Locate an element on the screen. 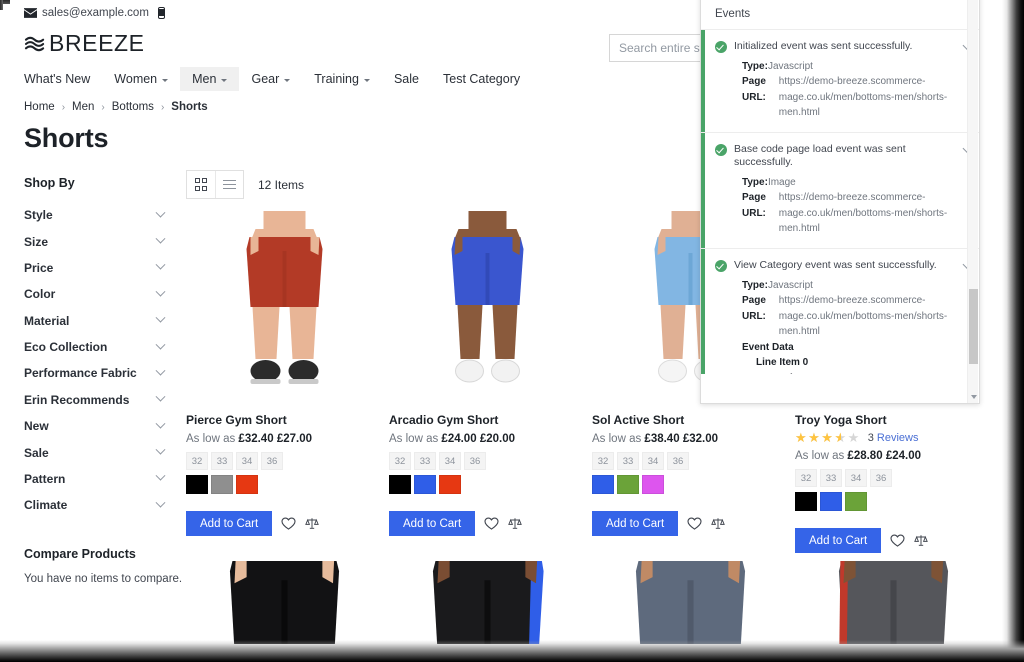 This screenshot has height=662, width=1024. grid-view-icon is located at coordinates (201, 184).